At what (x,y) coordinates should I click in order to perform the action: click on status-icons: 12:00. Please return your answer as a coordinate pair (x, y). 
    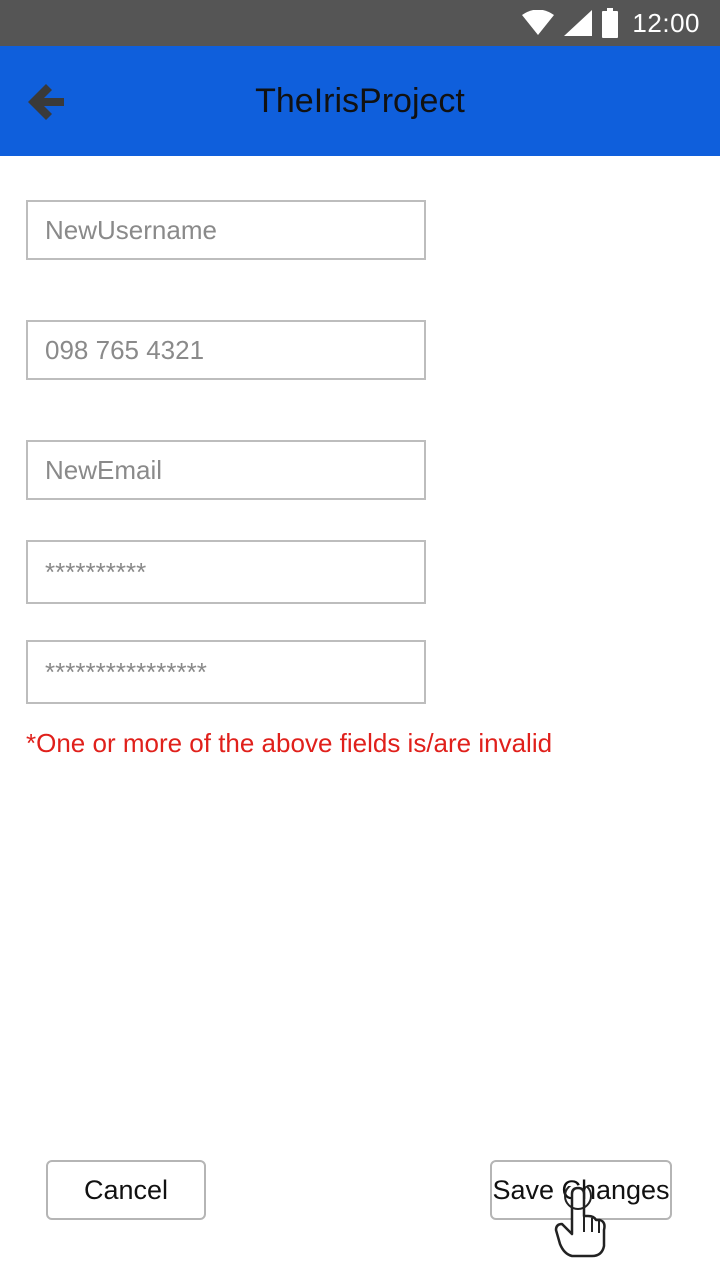
    Looking at the image, I should click on (611, 23).